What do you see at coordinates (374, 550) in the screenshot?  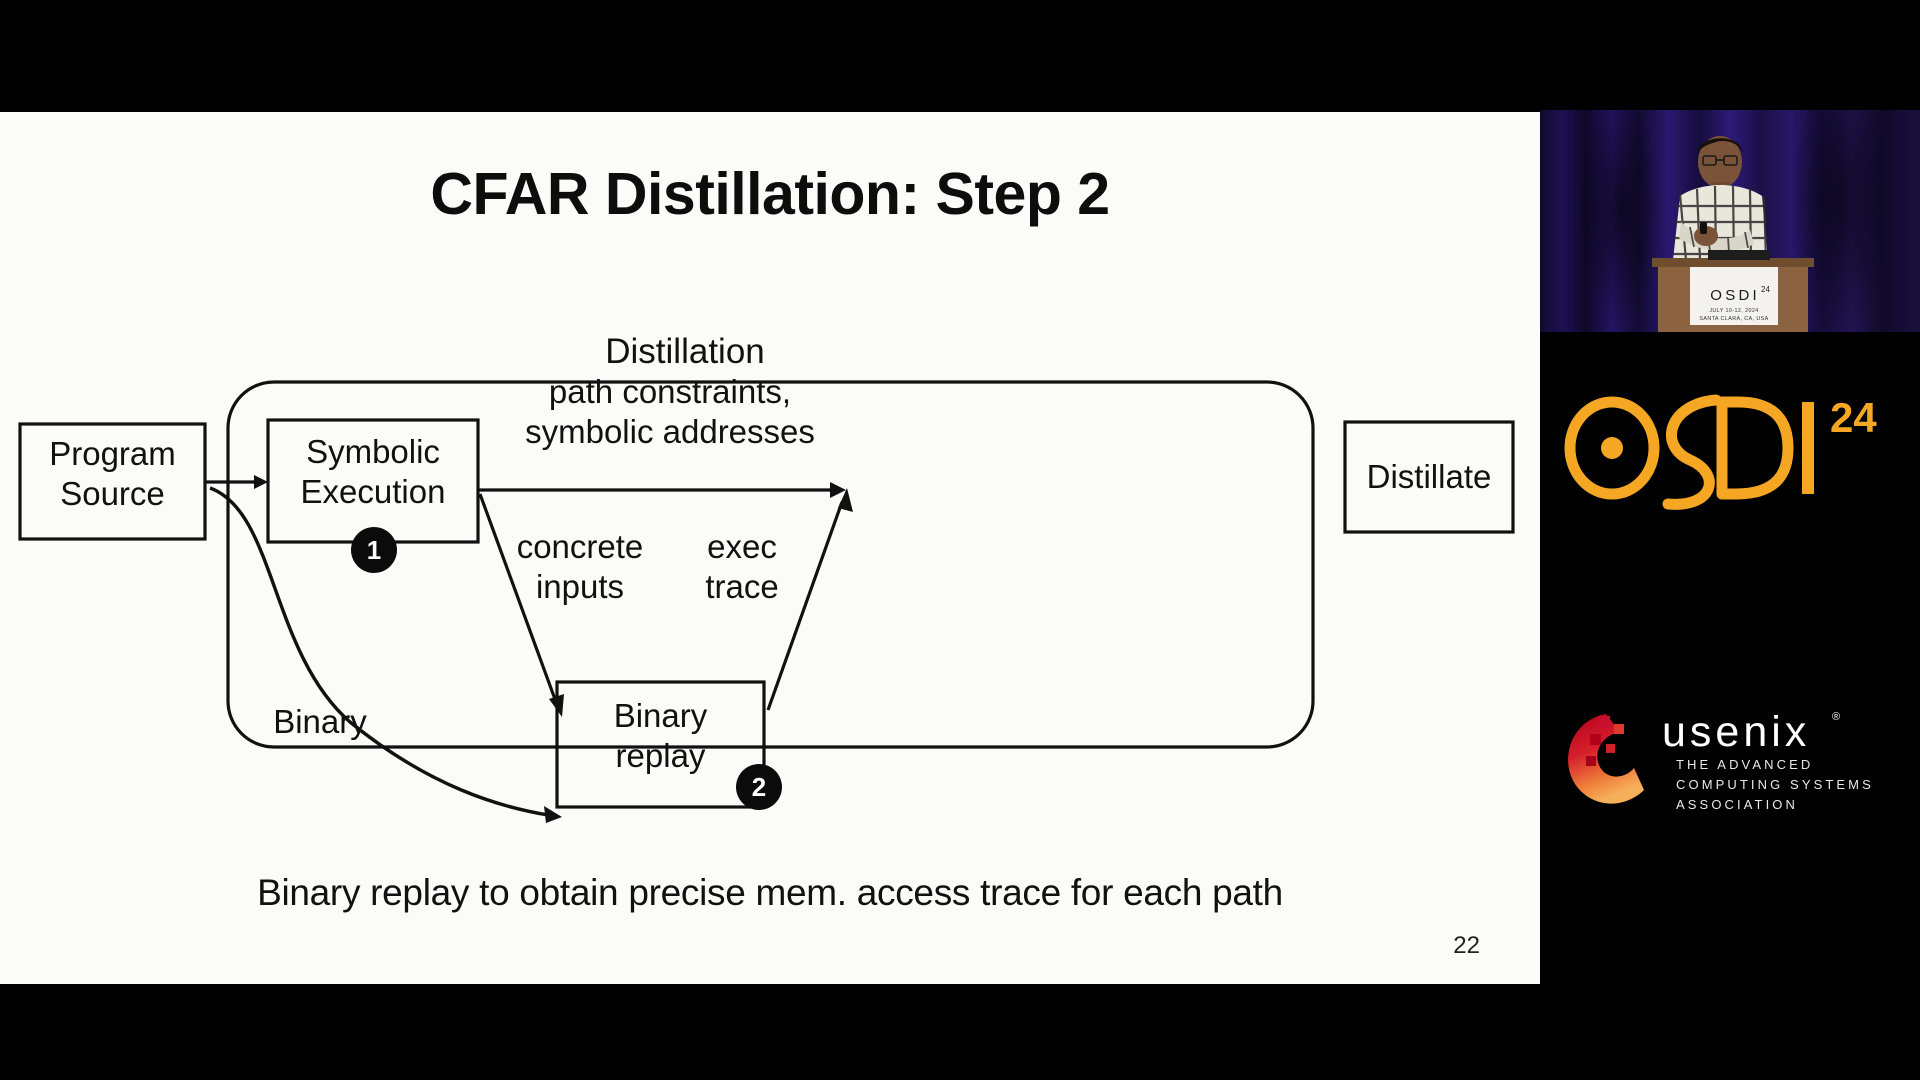 I see `step-badge-1-label: 1` at bounding box center [374, 550].